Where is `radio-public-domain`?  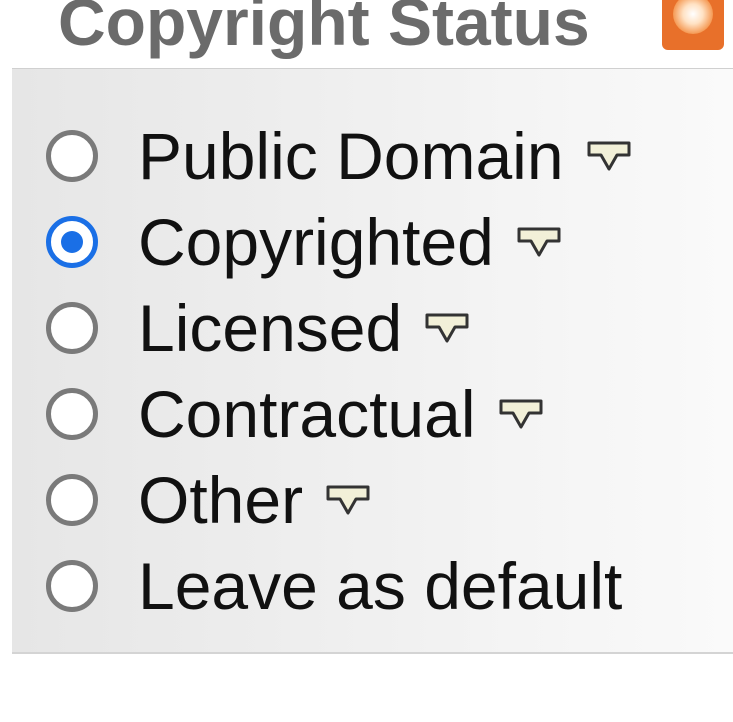
radio-public-domain is located at coordinates (72, 156).